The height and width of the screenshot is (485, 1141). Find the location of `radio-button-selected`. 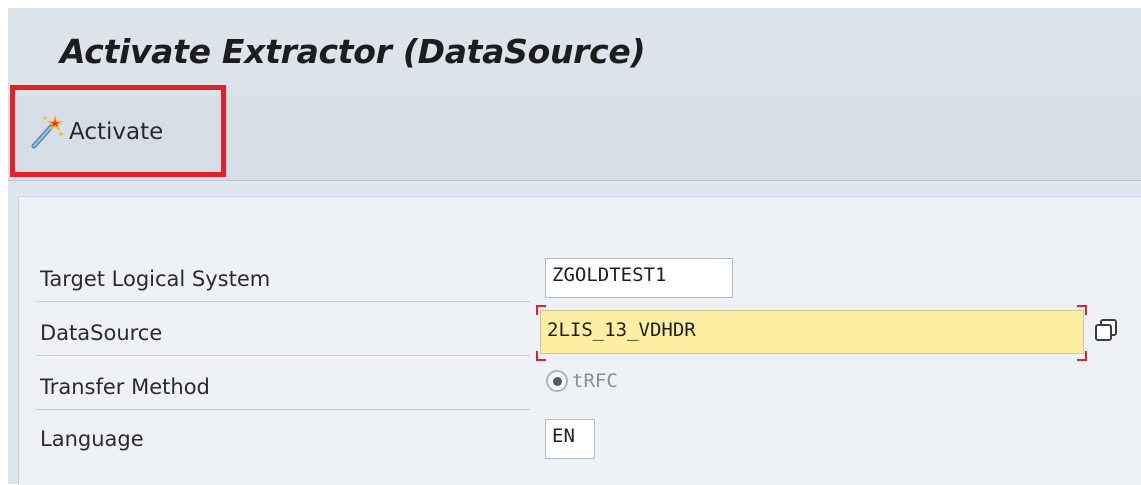

radio-button-selected is located at coordinates (557, 381).